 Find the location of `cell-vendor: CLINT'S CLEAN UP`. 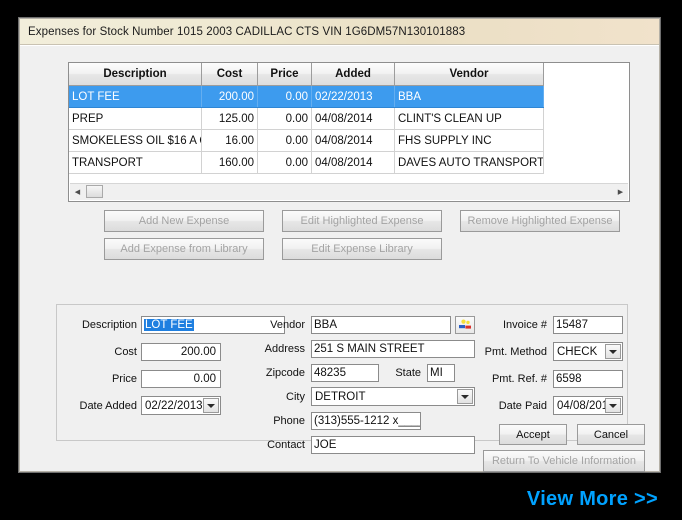

cell-vendor: CLINT'S CLEAN UP is located at coordinates (469, 118).